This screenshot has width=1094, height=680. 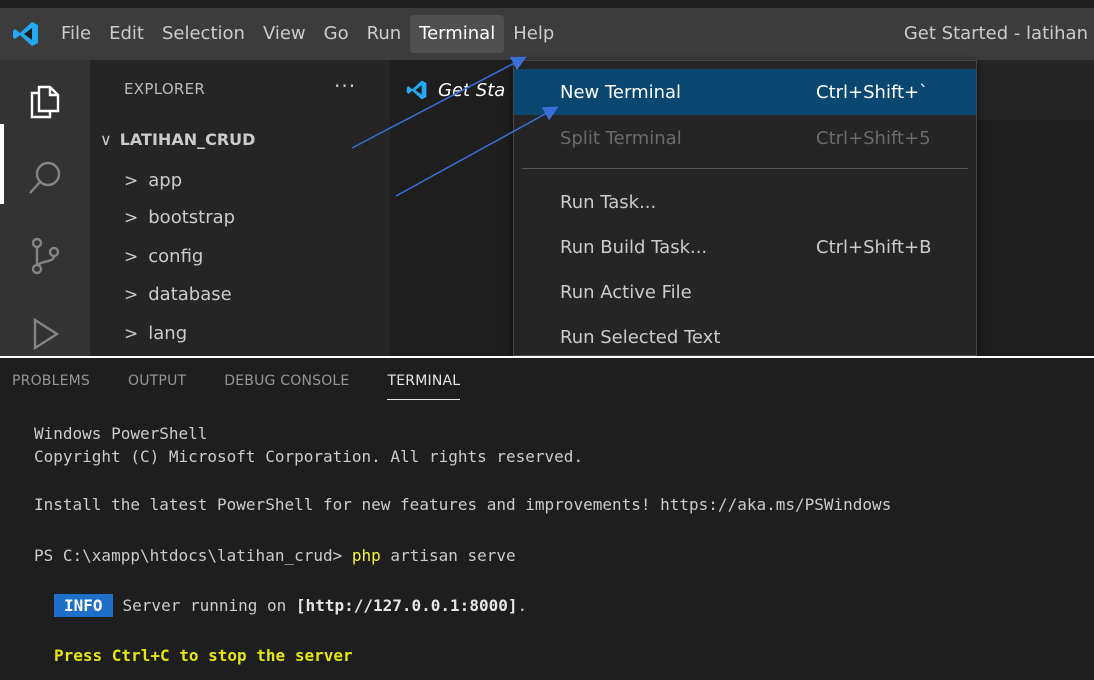 I want to click on window-title: Get Started - latihan, so click(x=995, y=33).